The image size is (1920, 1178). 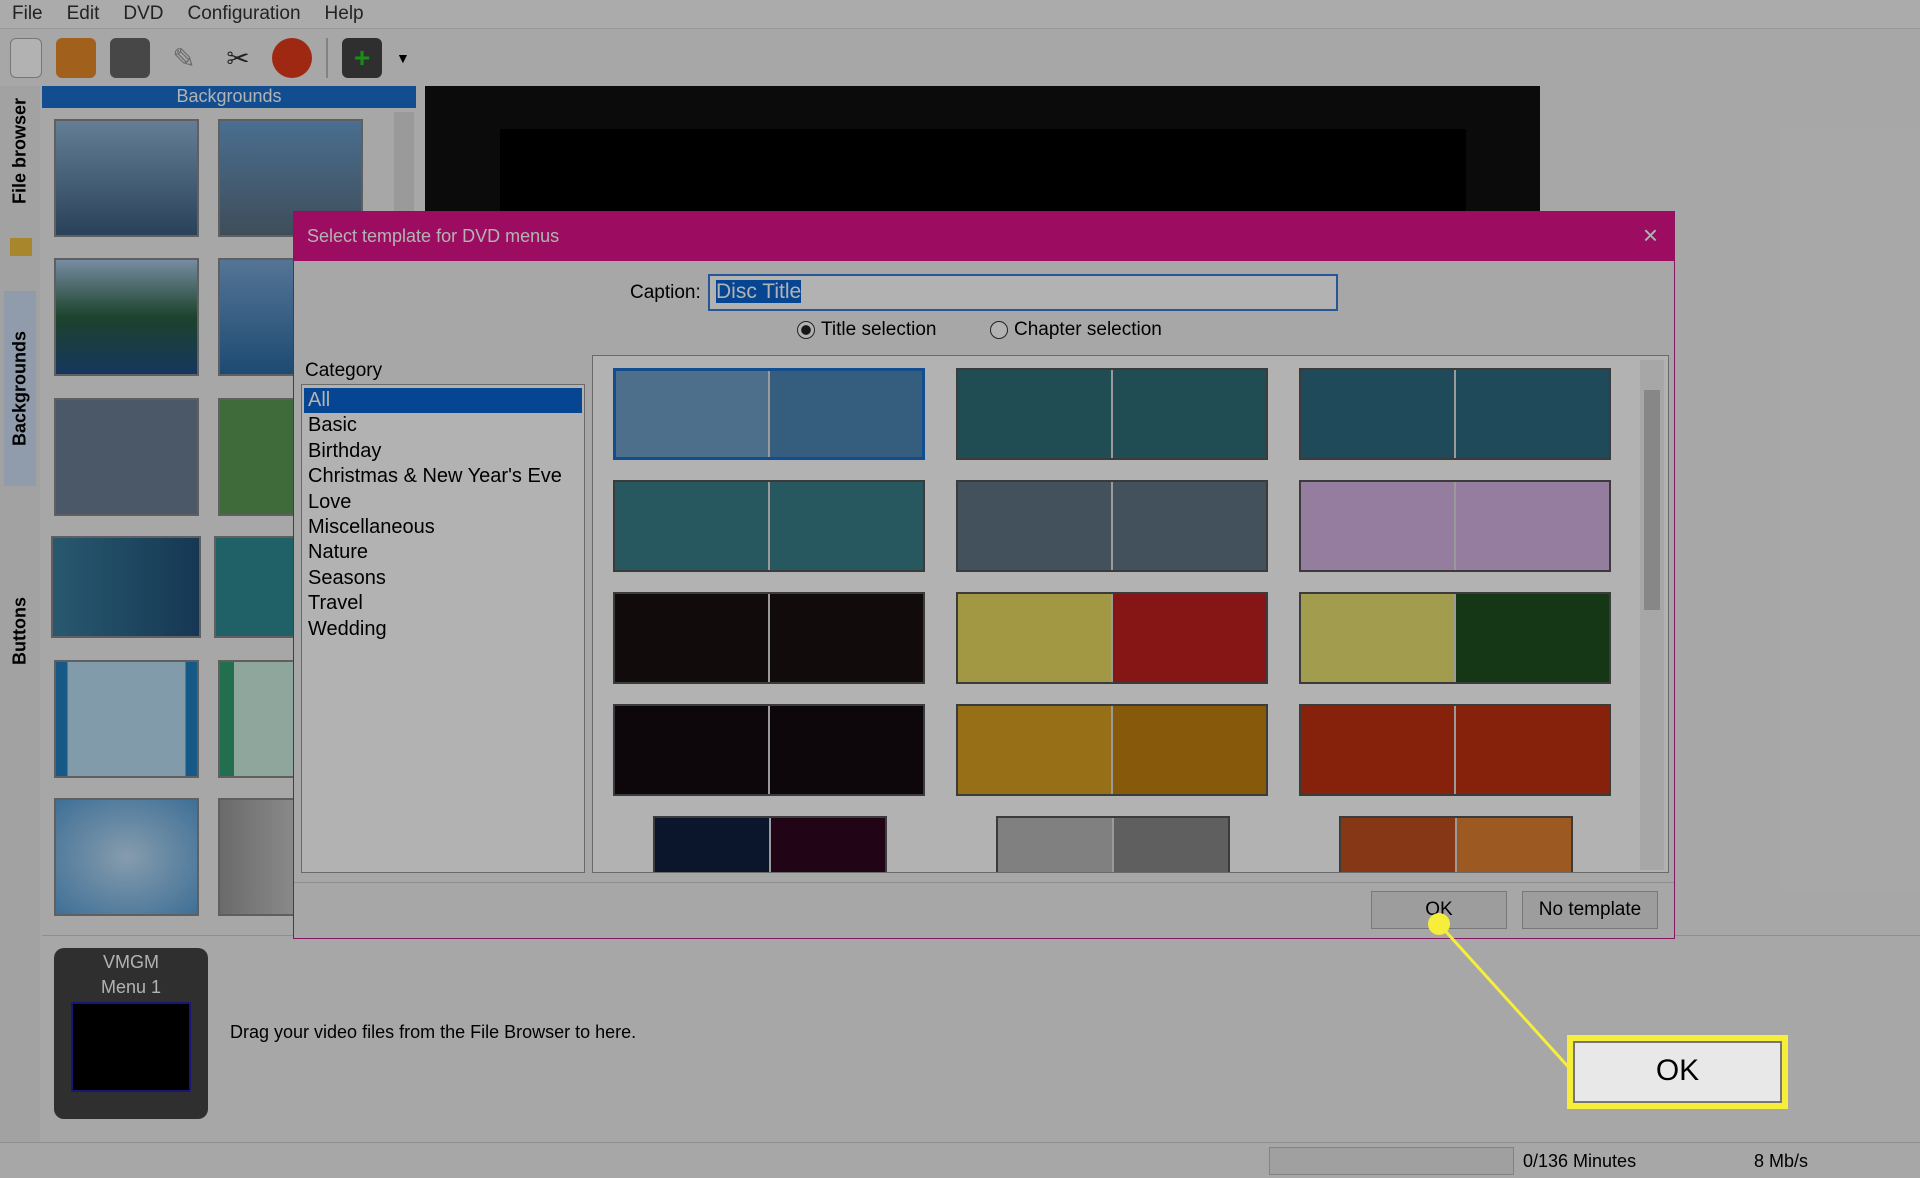 I want to click on ok-callout: OK, so click(x=1677, y=1072).